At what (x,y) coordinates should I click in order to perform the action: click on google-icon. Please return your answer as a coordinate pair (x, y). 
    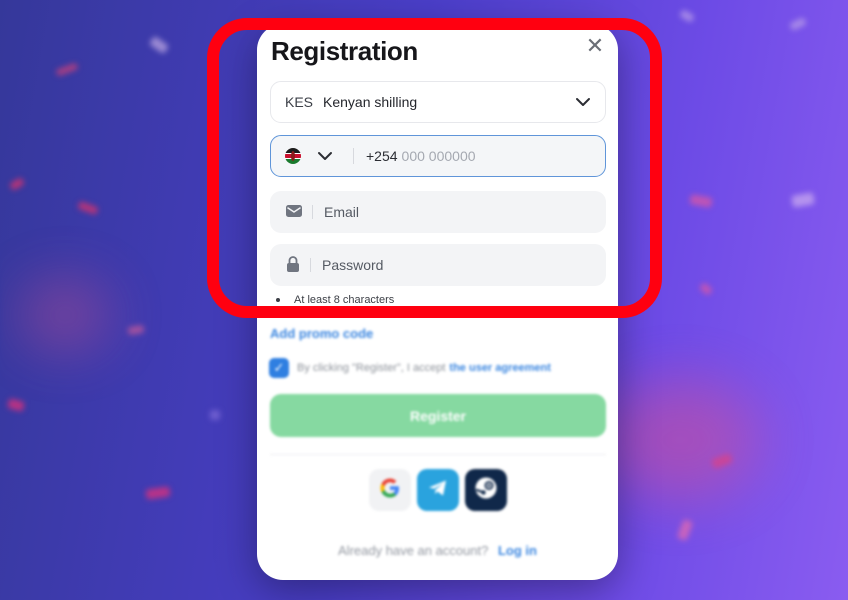
    Looking at the image, I should click on (390, 490).